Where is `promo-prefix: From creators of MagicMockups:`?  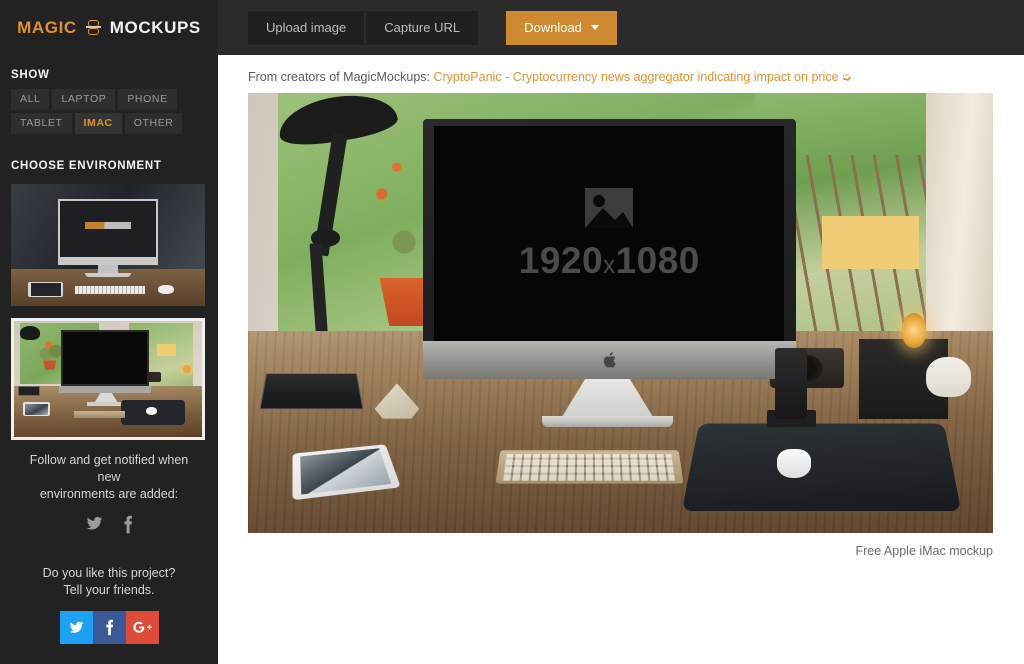 promo-prefix: From creators of MagicMockups: is located at coordinates (339, 77).